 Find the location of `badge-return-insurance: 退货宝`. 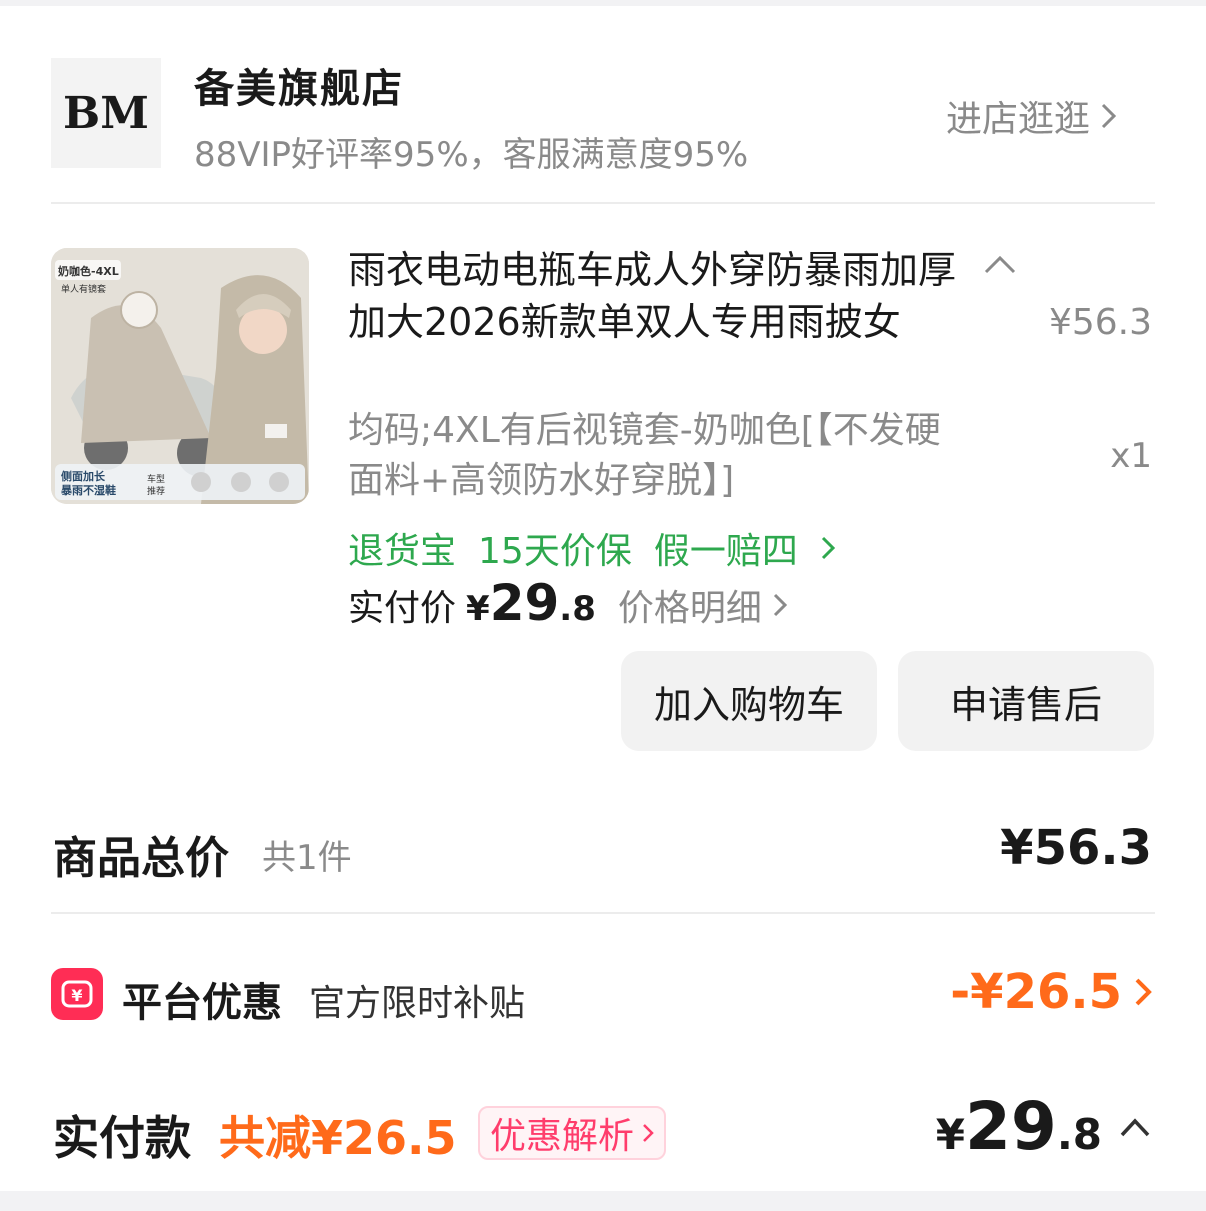

badge-return-insurance: 退货宝 is located at coordinates (402, 551).